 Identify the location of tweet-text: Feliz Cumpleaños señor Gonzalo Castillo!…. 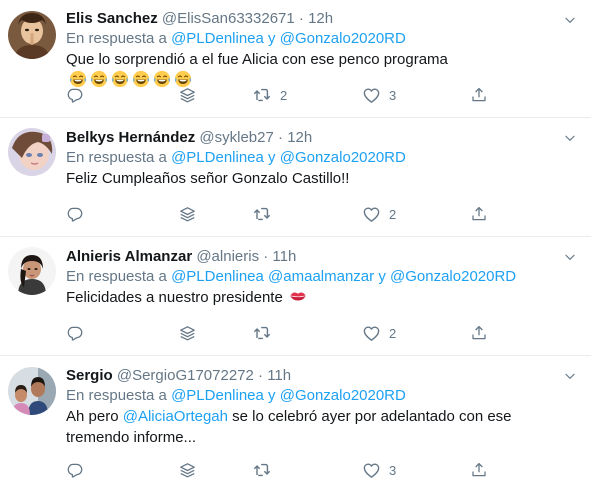
(208, 178).